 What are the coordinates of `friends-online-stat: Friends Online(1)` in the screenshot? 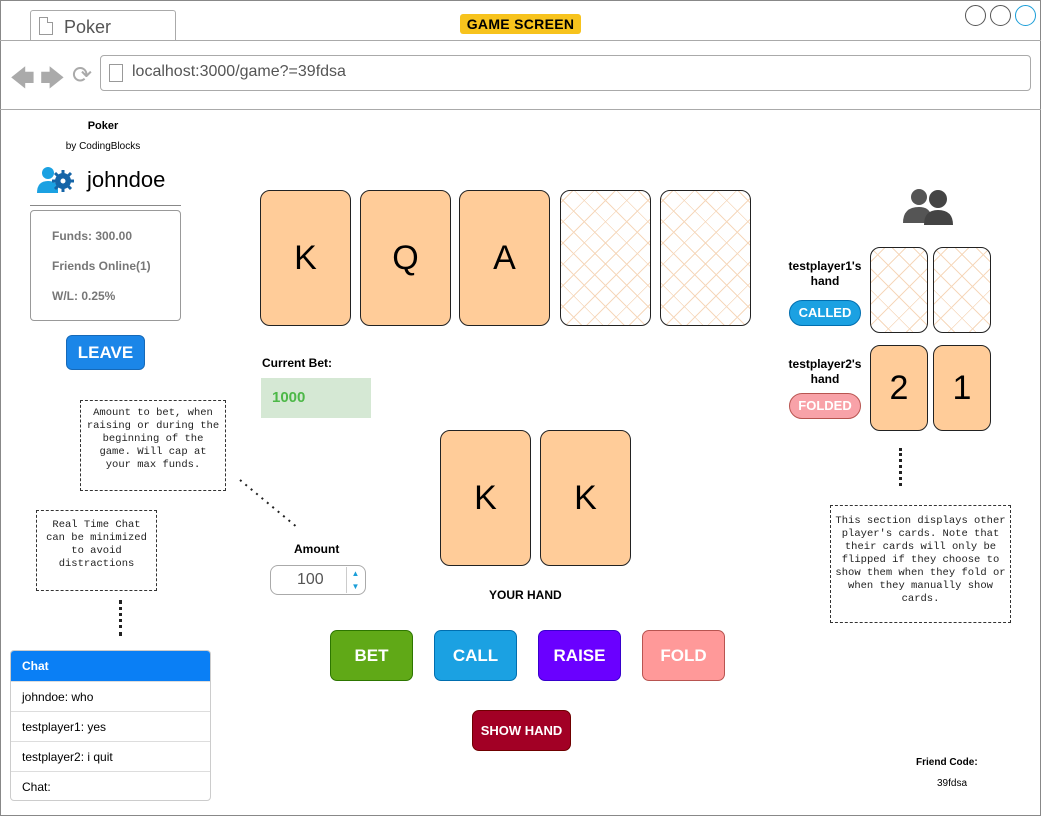 It's located at (101, 266).